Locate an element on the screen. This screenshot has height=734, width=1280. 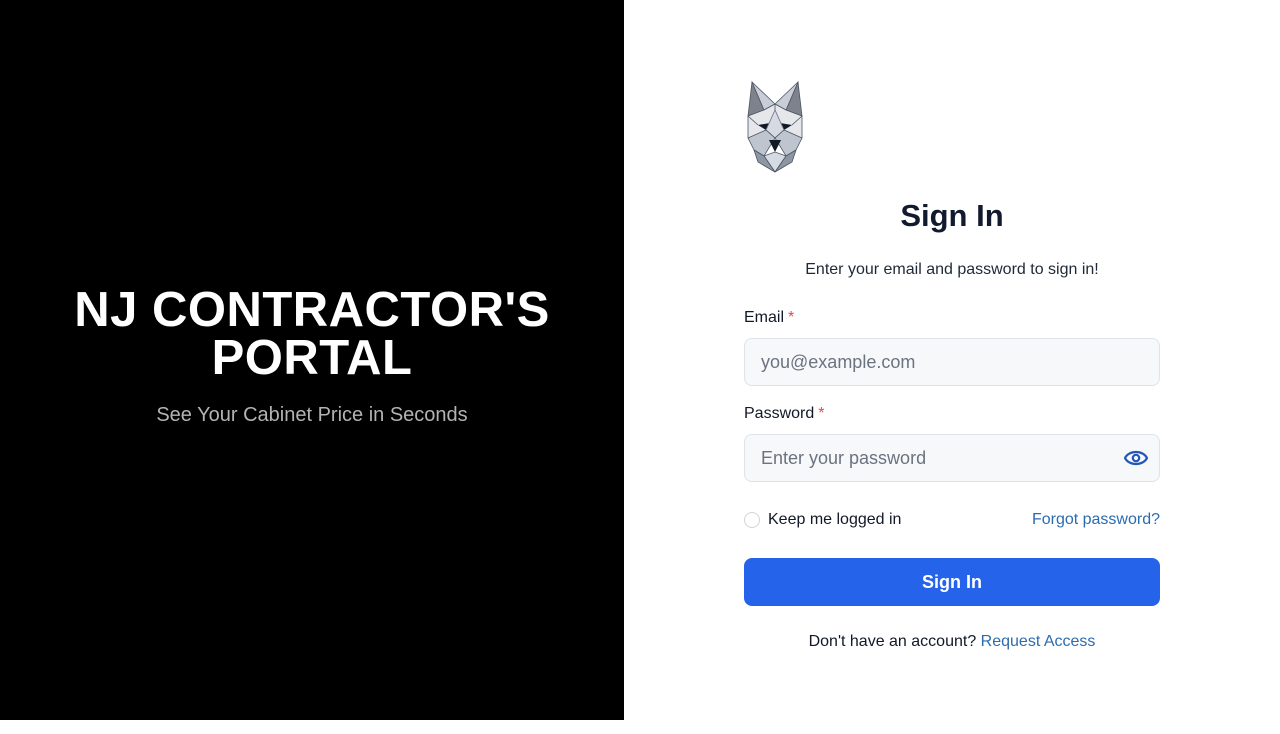
hero-title-line-1: NJ CONTRACTOR'S is located at coordinates (312, 310).